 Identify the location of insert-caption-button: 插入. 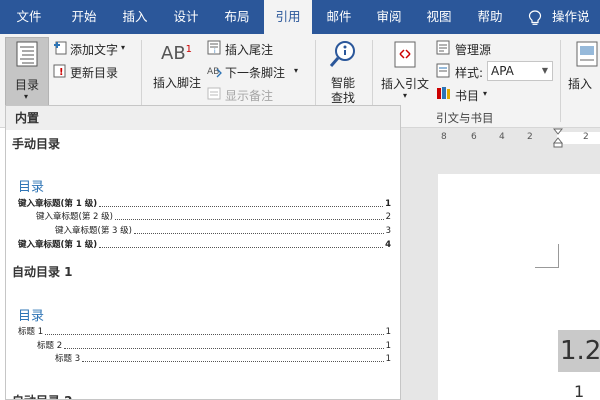
(580, 83).